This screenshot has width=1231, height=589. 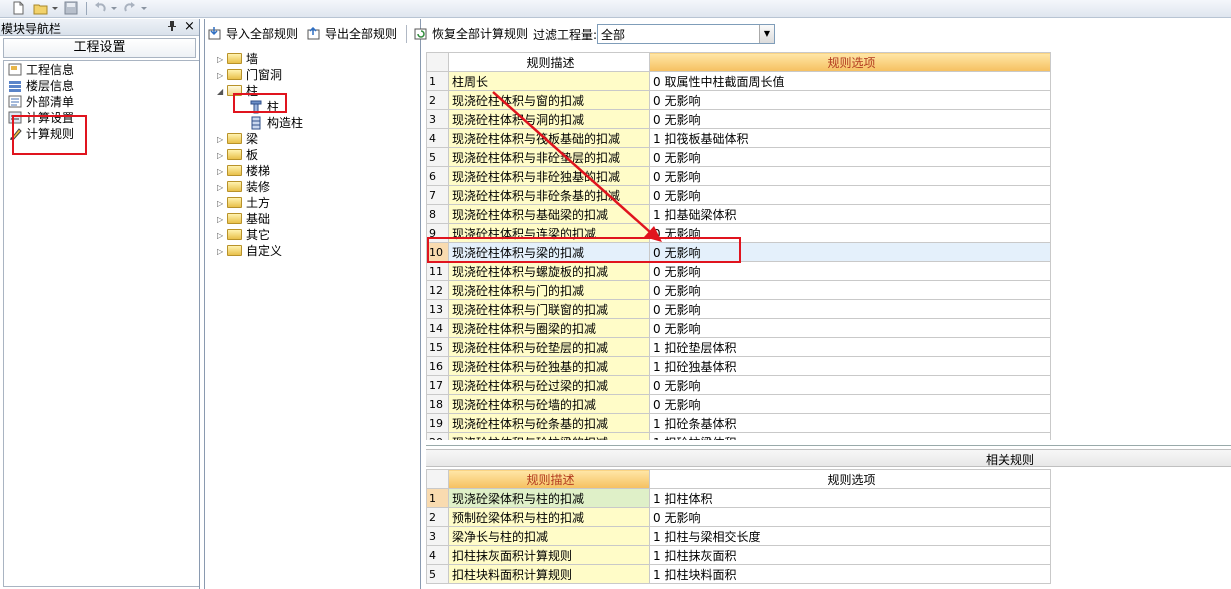 I want to click on new-file-icon, so click(x=18, y=8).